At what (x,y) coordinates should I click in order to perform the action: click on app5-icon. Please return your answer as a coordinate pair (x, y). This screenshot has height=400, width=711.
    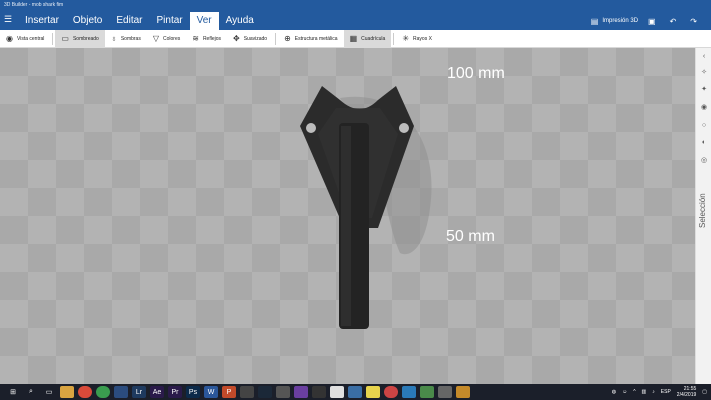
    Looking at the image, I should click on (337, 392).